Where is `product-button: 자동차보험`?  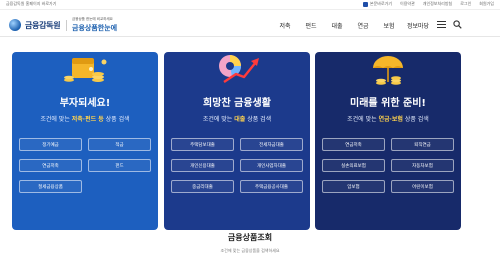
product-button: 자동차보험 is located at coordinates (422, 165).